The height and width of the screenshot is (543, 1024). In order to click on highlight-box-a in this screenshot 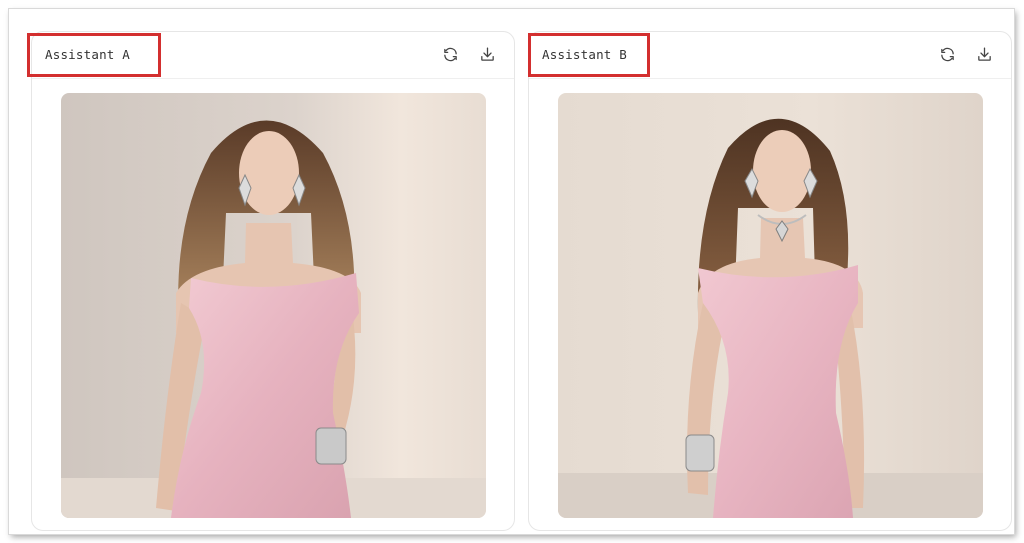, I will do `click(94, 55)`.